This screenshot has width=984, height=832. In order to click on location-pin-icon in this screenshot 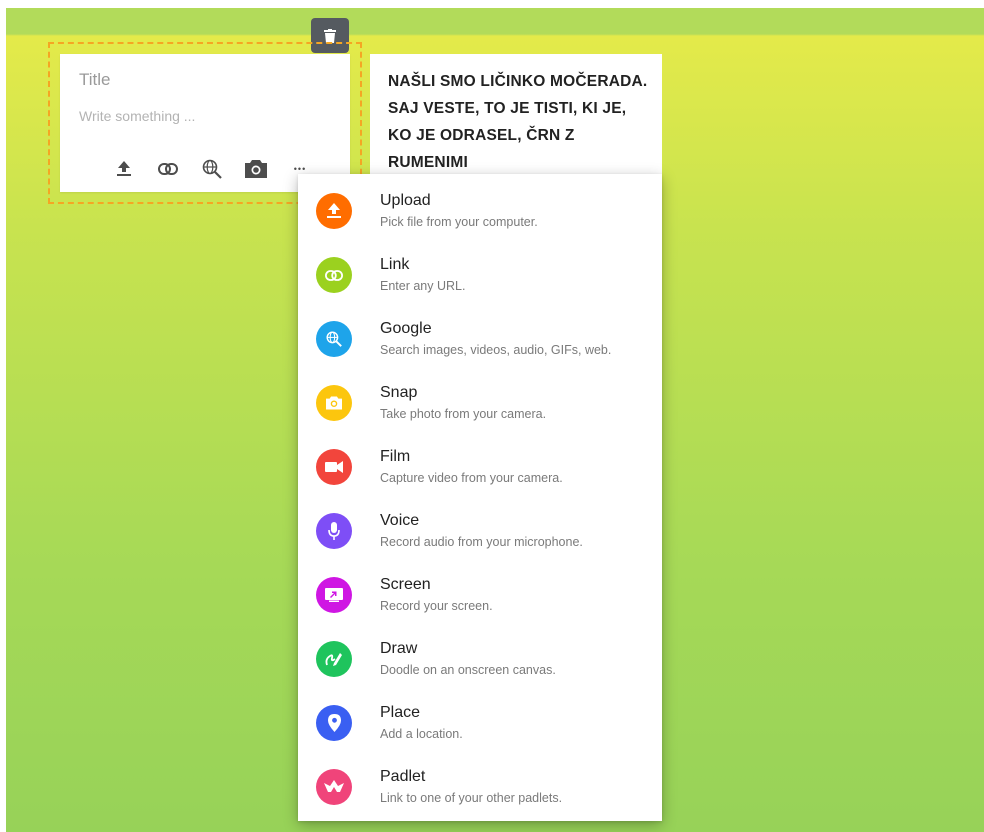, I will do `click(334, 723)`.